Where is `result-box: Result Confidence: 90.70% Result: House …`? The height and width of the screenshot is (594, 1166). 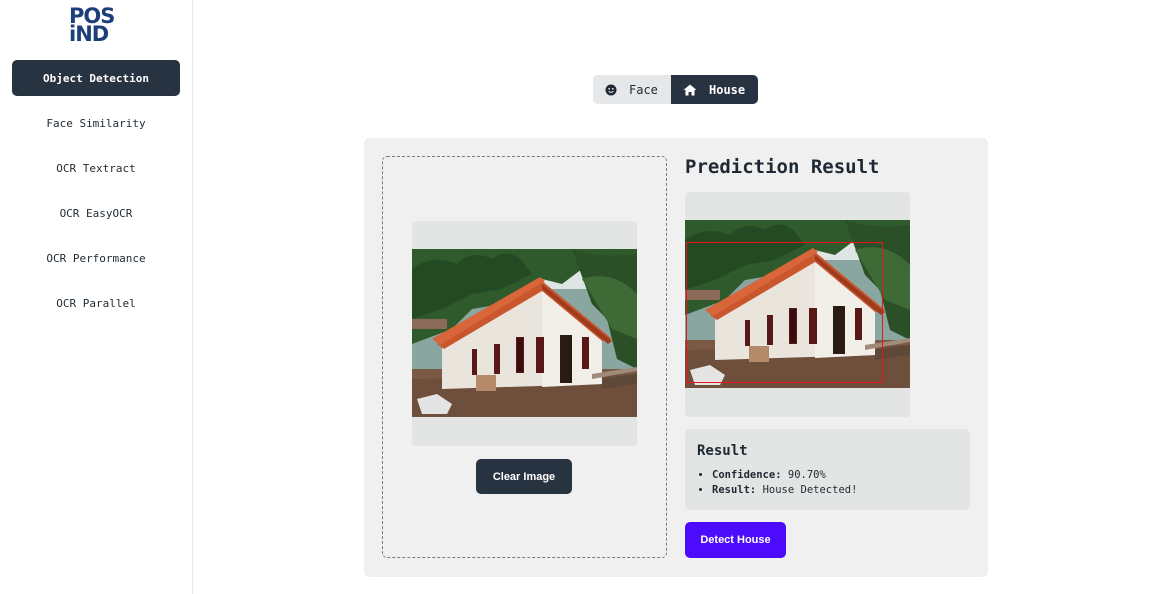
result-box: Result Confidence: 90.70% Result: House … is located at coordinates (827, 469).